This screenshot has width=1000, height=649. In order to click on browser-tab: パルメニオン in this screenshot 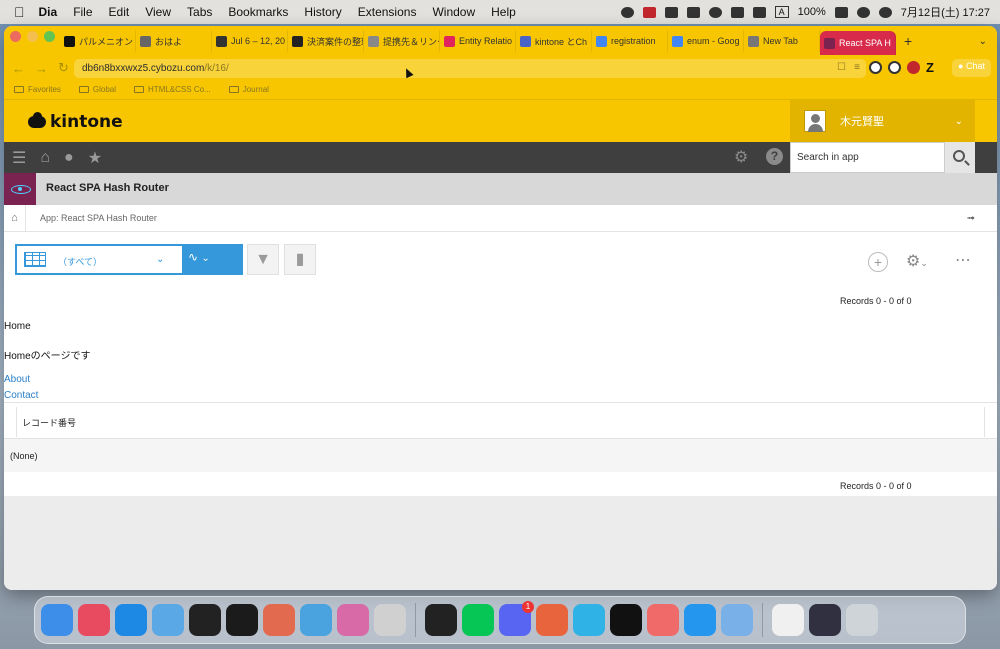, I will do `click(98, 41)`.